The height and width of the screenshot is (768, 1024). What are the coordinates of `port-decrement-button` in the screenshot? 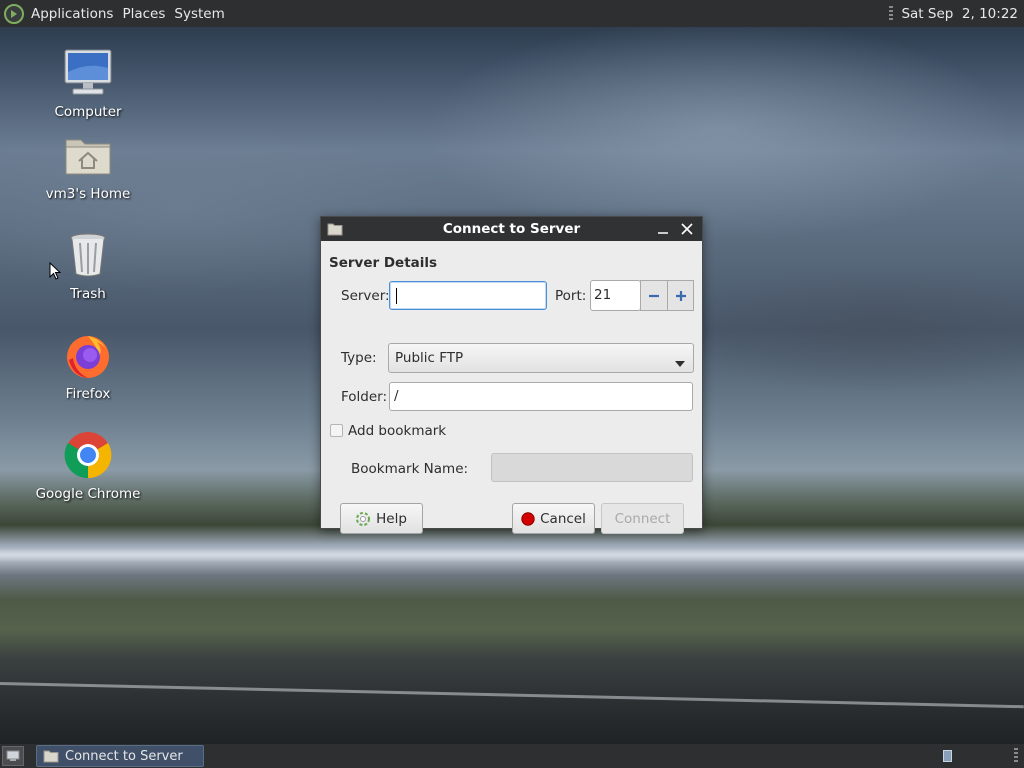 It's located at (654, 295).